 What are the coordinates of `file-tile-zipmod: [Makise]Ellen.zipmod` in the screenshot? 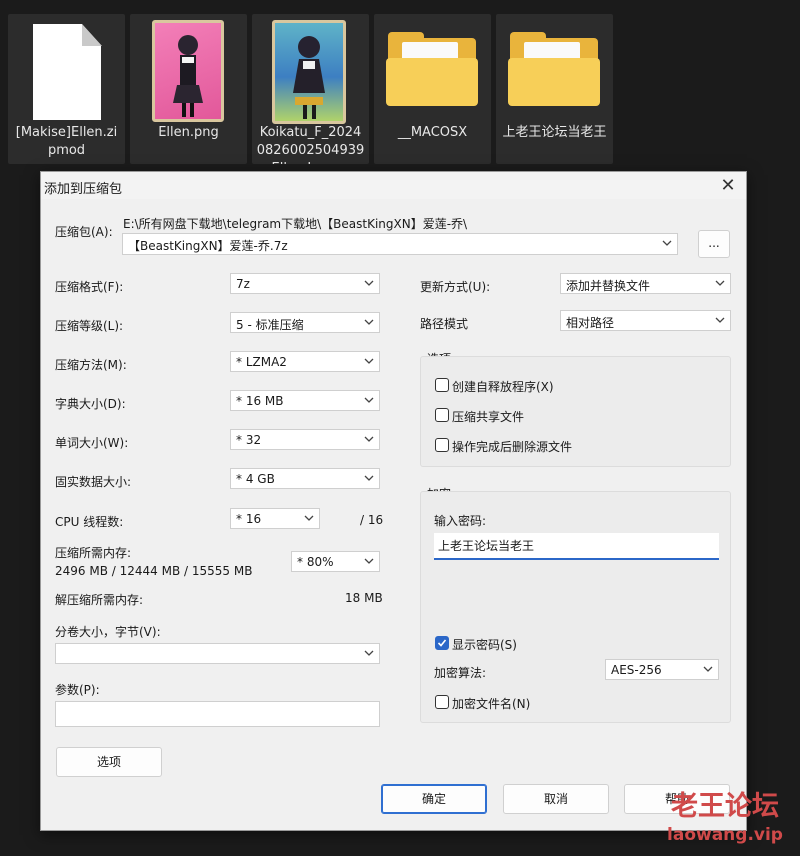 It's located at (66, 89).